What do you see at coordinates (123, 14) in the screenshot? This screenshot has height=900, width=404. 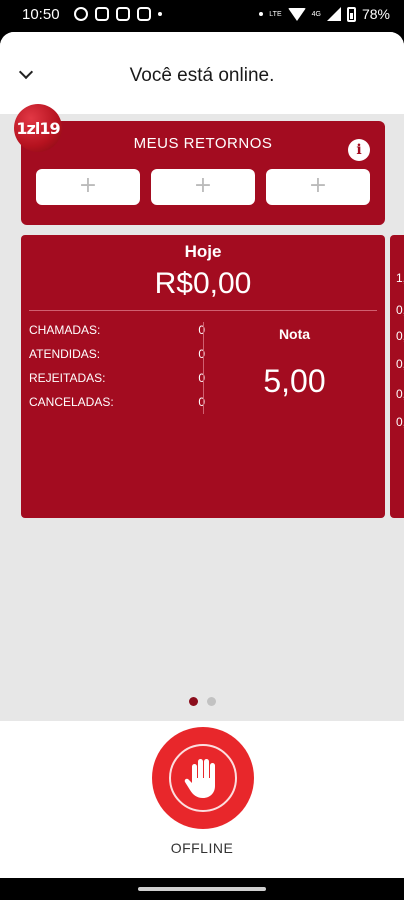 I see `facebook-icon` at bounding box center [123, 14].